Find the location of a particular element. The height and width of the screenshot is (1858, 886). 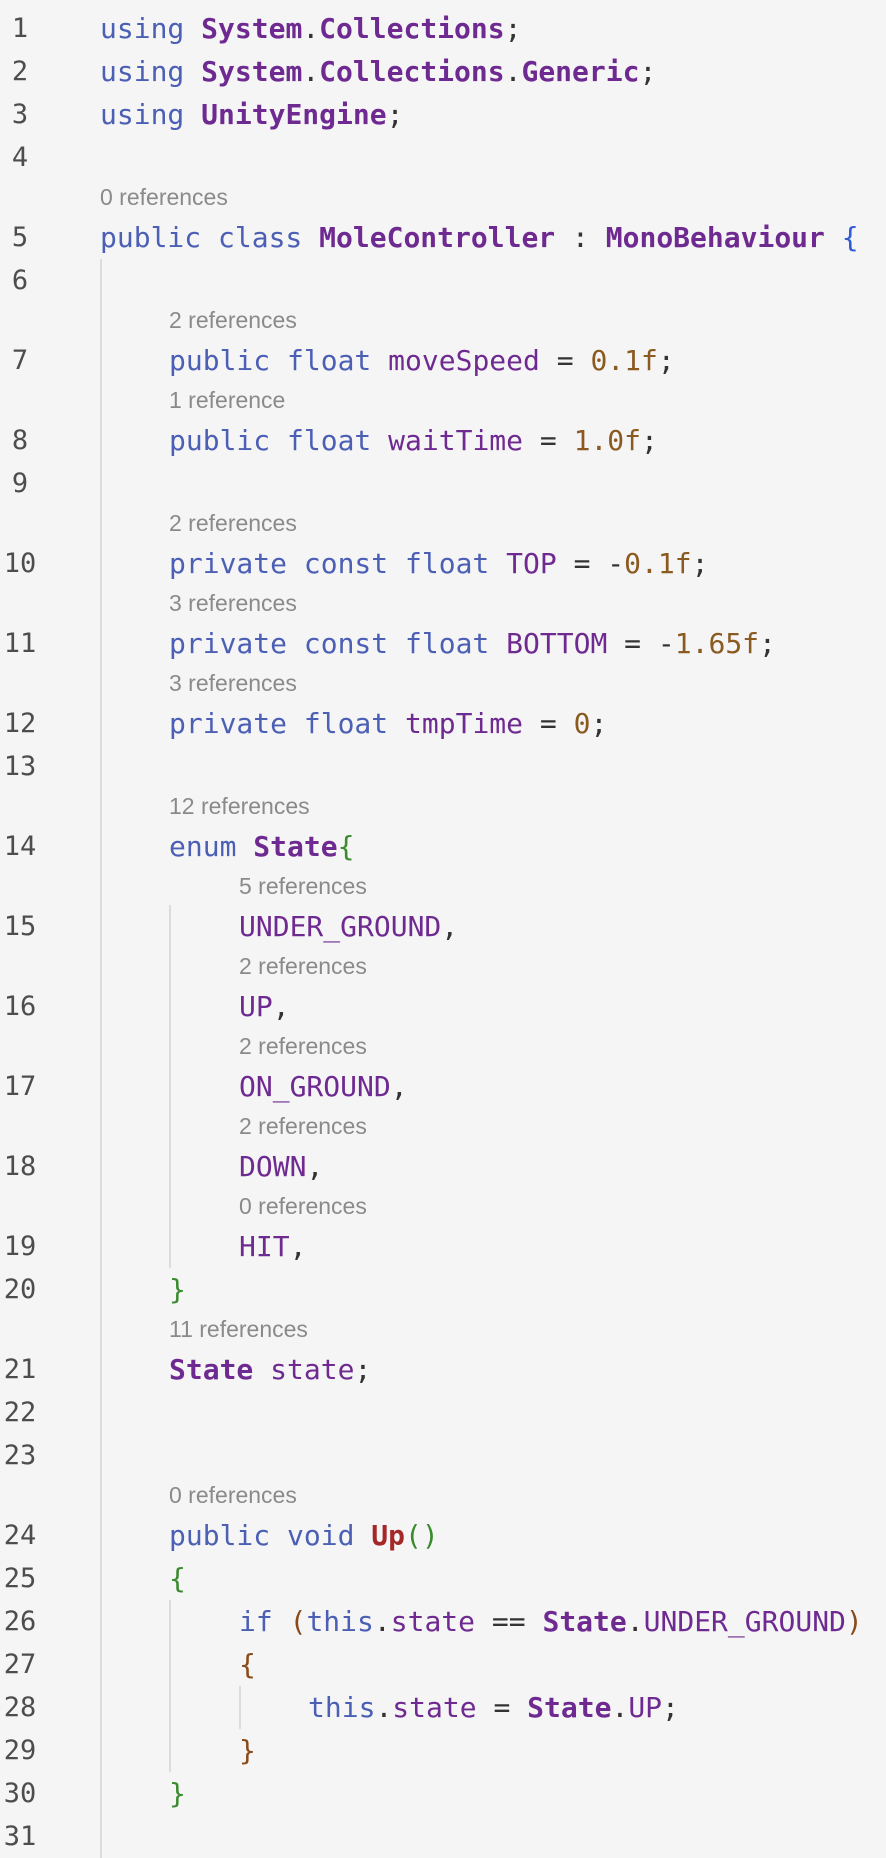

code-line: 4 is located at coordinates (443, 157).